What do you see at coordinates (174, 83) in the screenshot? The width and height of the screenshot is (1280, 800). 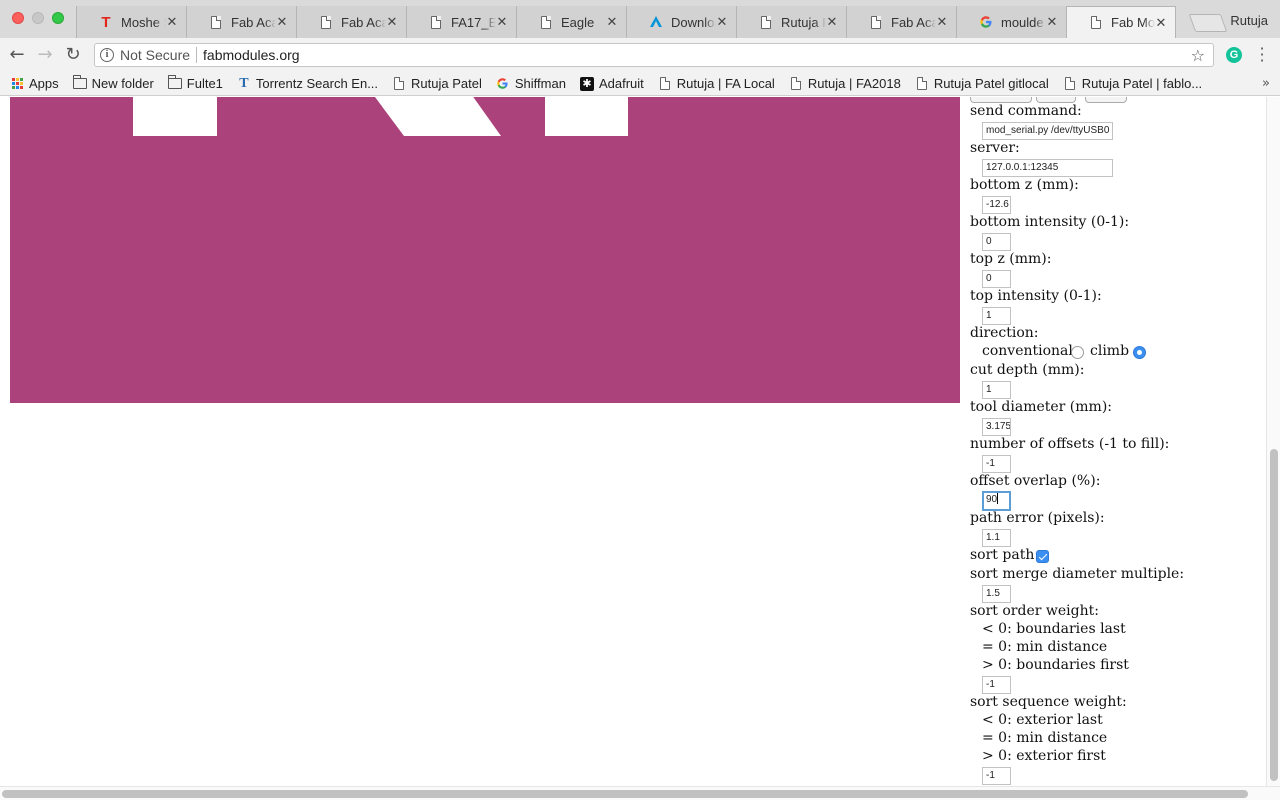 I see `folder-icon` at bounding box center [174, 83].